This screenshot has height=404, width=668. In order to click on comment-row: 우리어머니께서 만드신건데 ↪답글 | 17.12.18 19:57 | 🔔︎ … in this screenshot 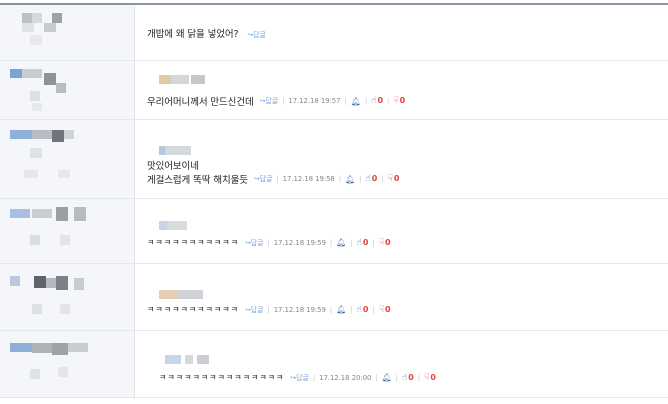, I will do `click(334, 90)`.